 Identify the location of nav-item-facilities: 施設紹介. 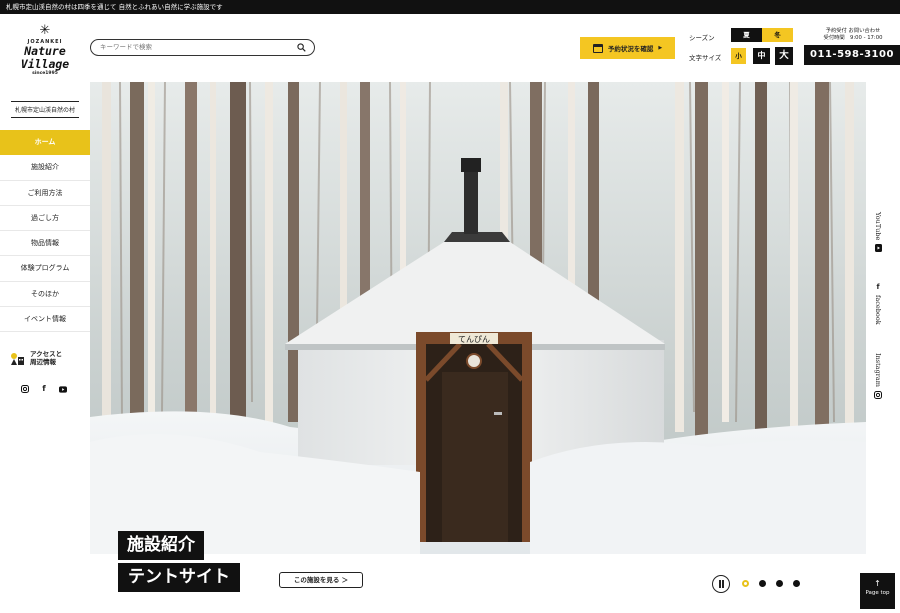
(45, 168).